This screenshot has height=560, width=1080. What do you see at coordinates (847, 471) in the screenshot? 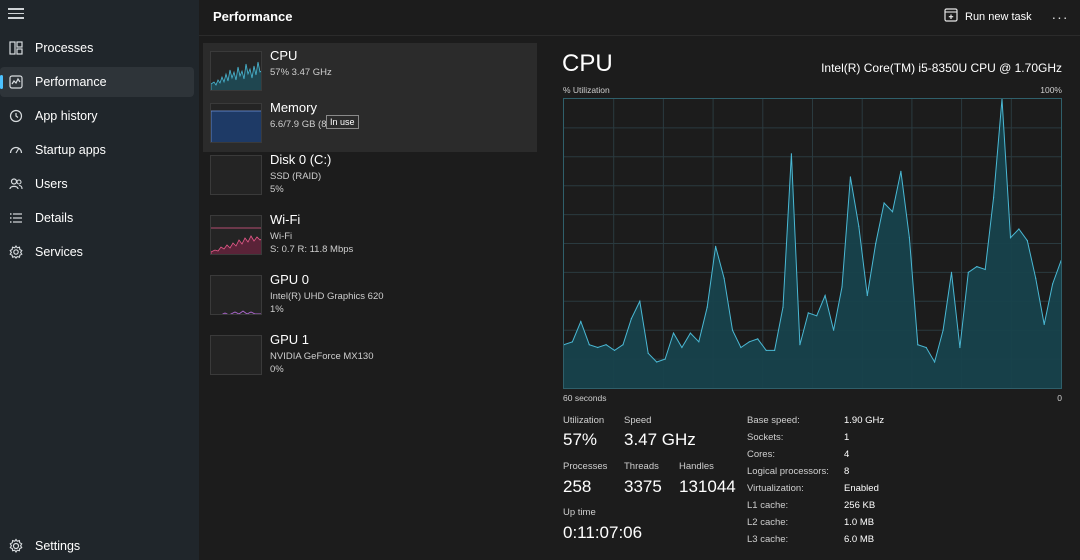
I see `spec-value: 8` at bounding box center [847, 471].